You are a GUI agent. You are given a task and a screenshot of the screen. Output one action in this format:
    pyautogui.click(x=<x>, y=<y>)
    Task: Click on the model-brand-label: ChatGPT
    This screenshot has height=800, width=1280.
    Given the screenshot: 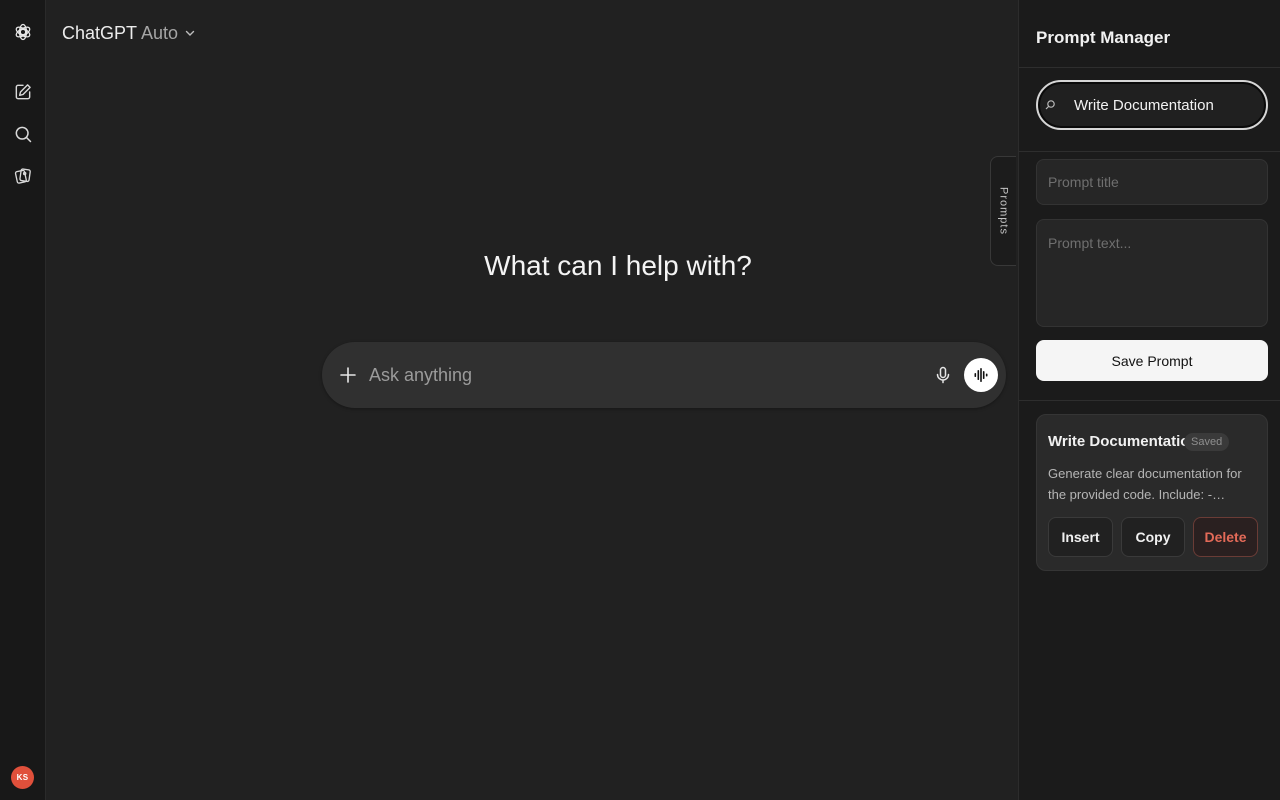 What is the action you would take?
    pyautogui.click(x=100, y=32)
    